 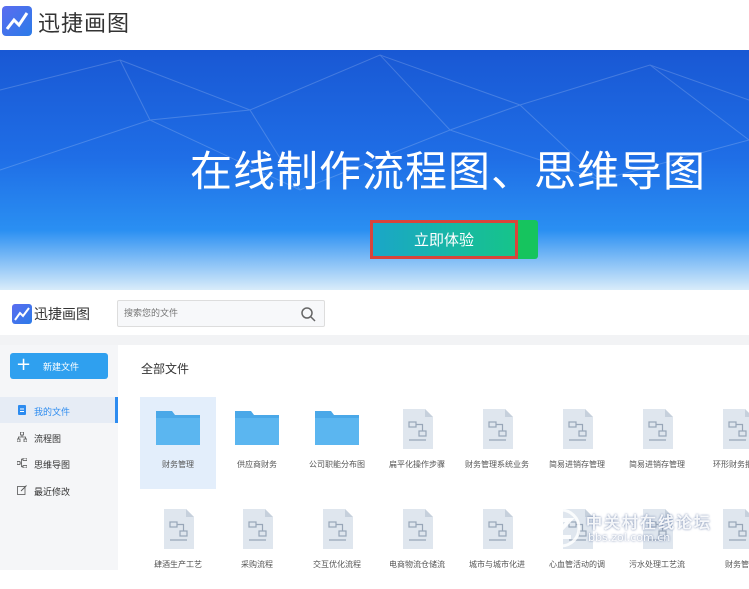 What do you see at coordinates (497, 564) in the screenshot?
I see `file-name-label: 城市与城市化进` at bounding box center [497, 564].